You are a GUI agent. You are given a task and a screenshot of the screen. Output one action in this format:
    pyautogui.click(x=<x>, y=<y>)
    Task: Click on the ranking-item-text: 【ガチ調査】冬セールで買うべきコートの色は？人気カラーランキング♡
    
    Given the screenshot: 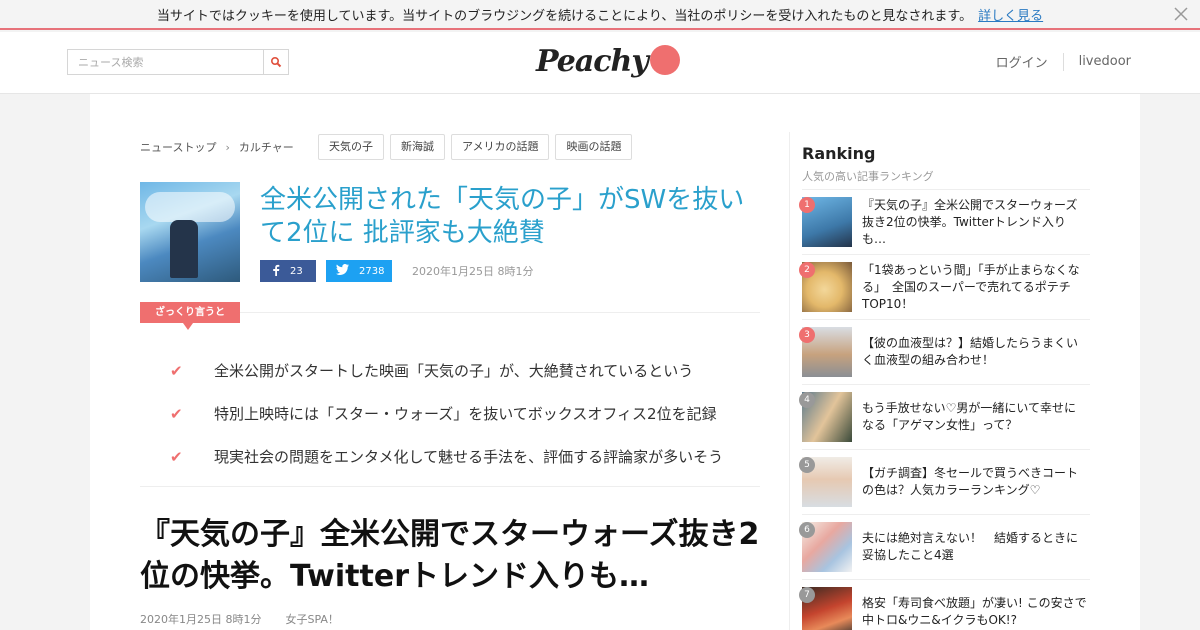 What is the action you would take?
    pyautogui.click(x=970, y=481)
    